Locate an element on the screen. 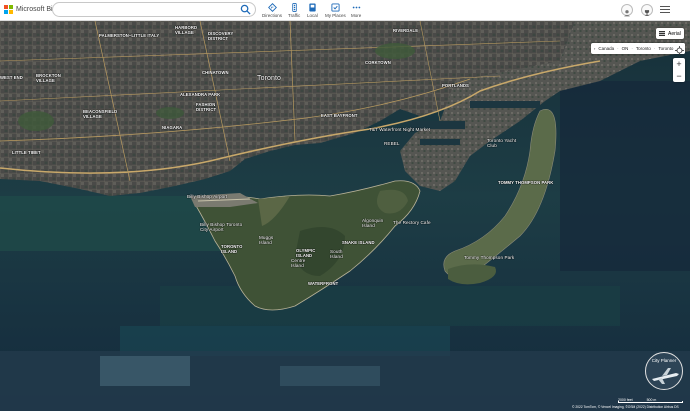  city-planner-button: City Planner is located at coordinates (664, 371).